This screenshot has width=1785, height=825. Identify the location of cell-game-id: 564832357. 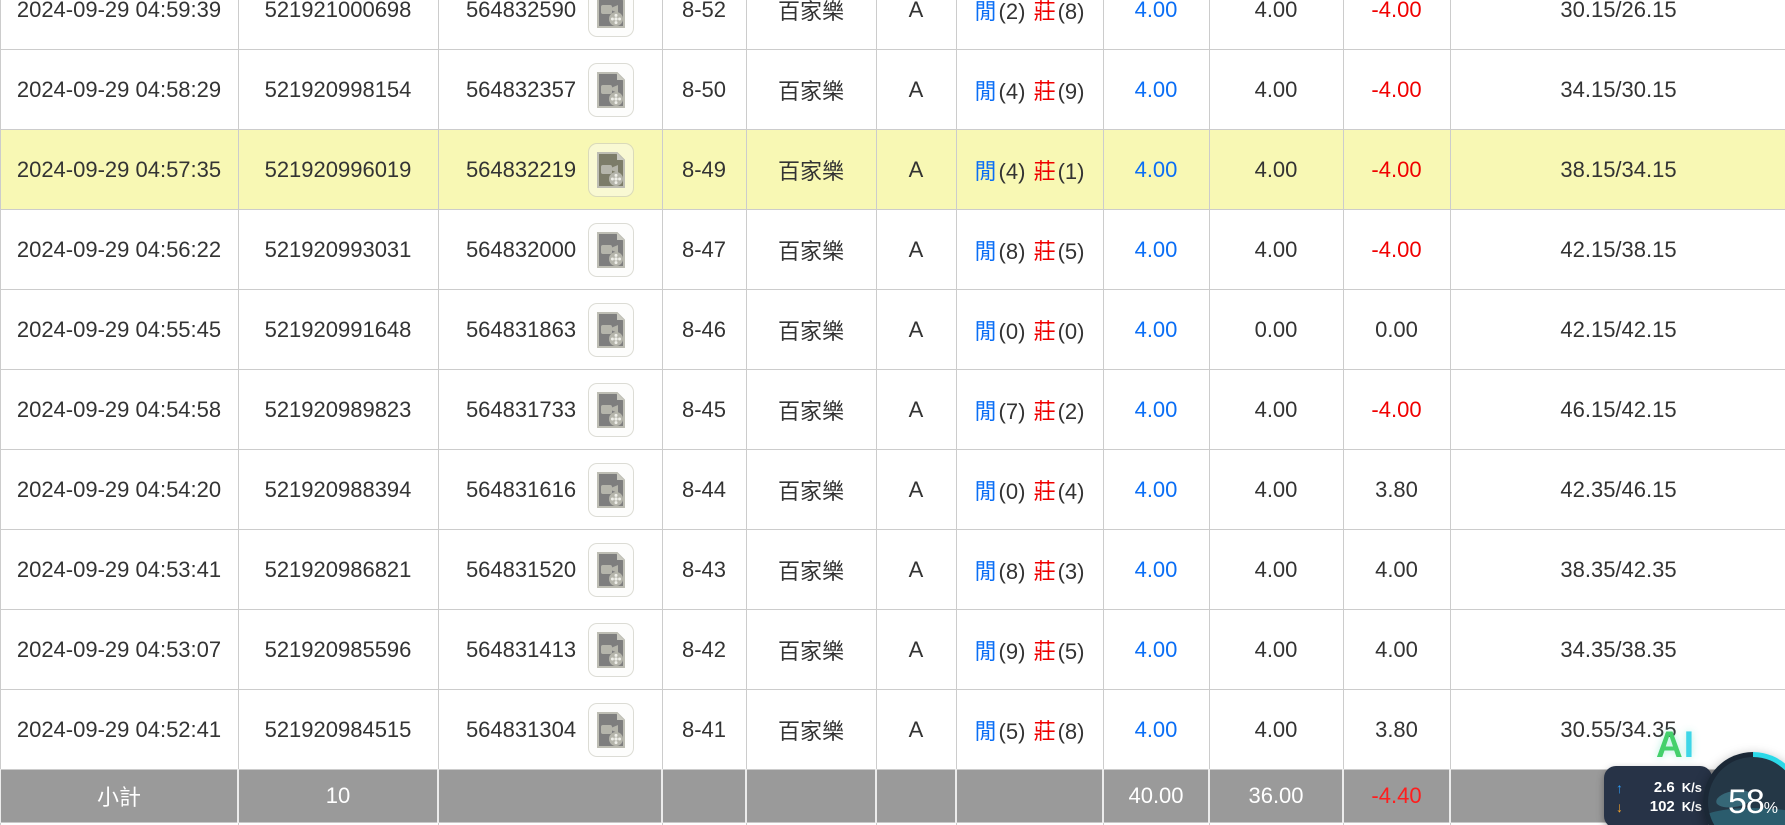
(550, 89).